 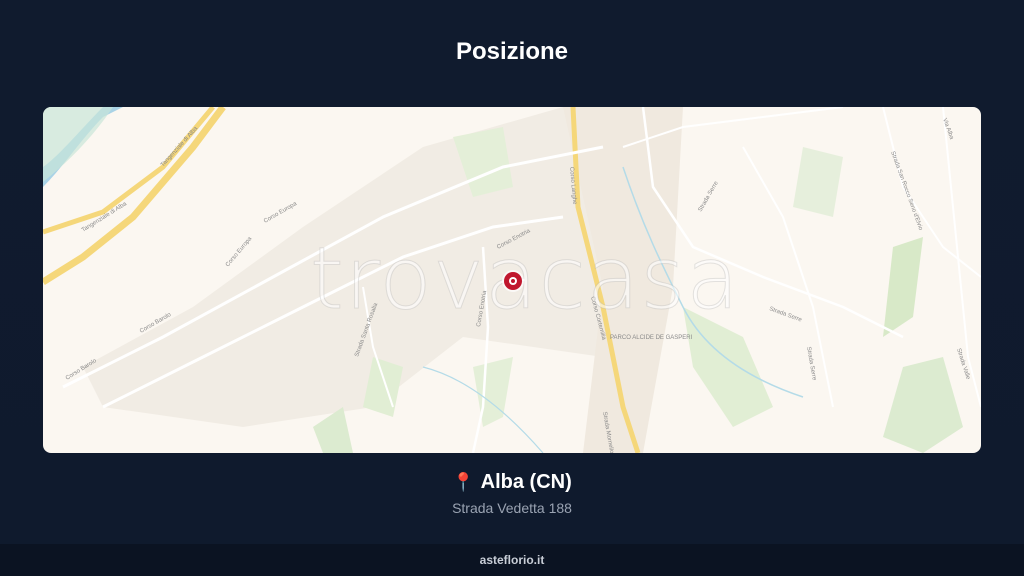 What do you see at coordinates (651, 338) in the screenshot?
I see `park-label: PARCO ALCIDE DE GASPERI` at bounding box center [651, 338].